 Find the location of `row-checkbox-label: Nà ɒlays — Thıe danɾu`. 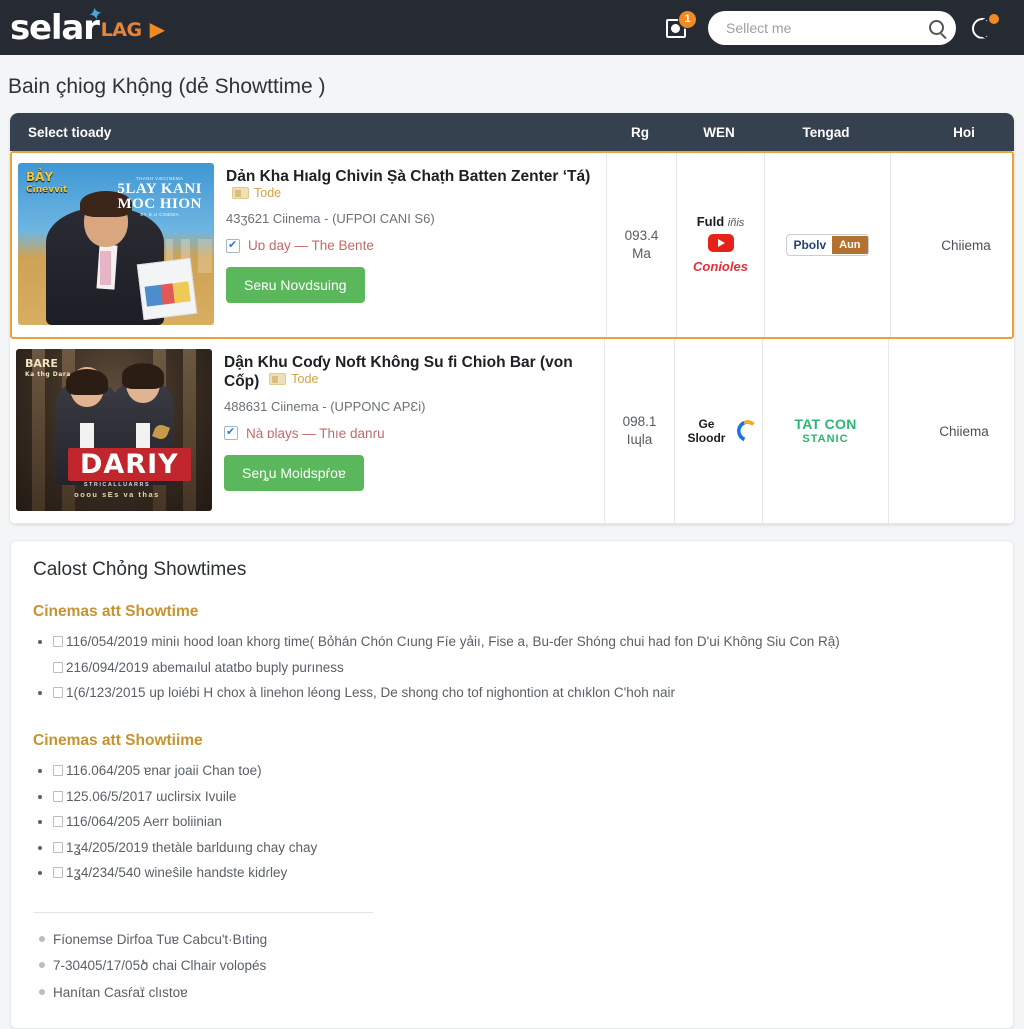

row-checkbox-label: Nà ɒlays — Thıe danɾu is located at coordinates (315, 433).